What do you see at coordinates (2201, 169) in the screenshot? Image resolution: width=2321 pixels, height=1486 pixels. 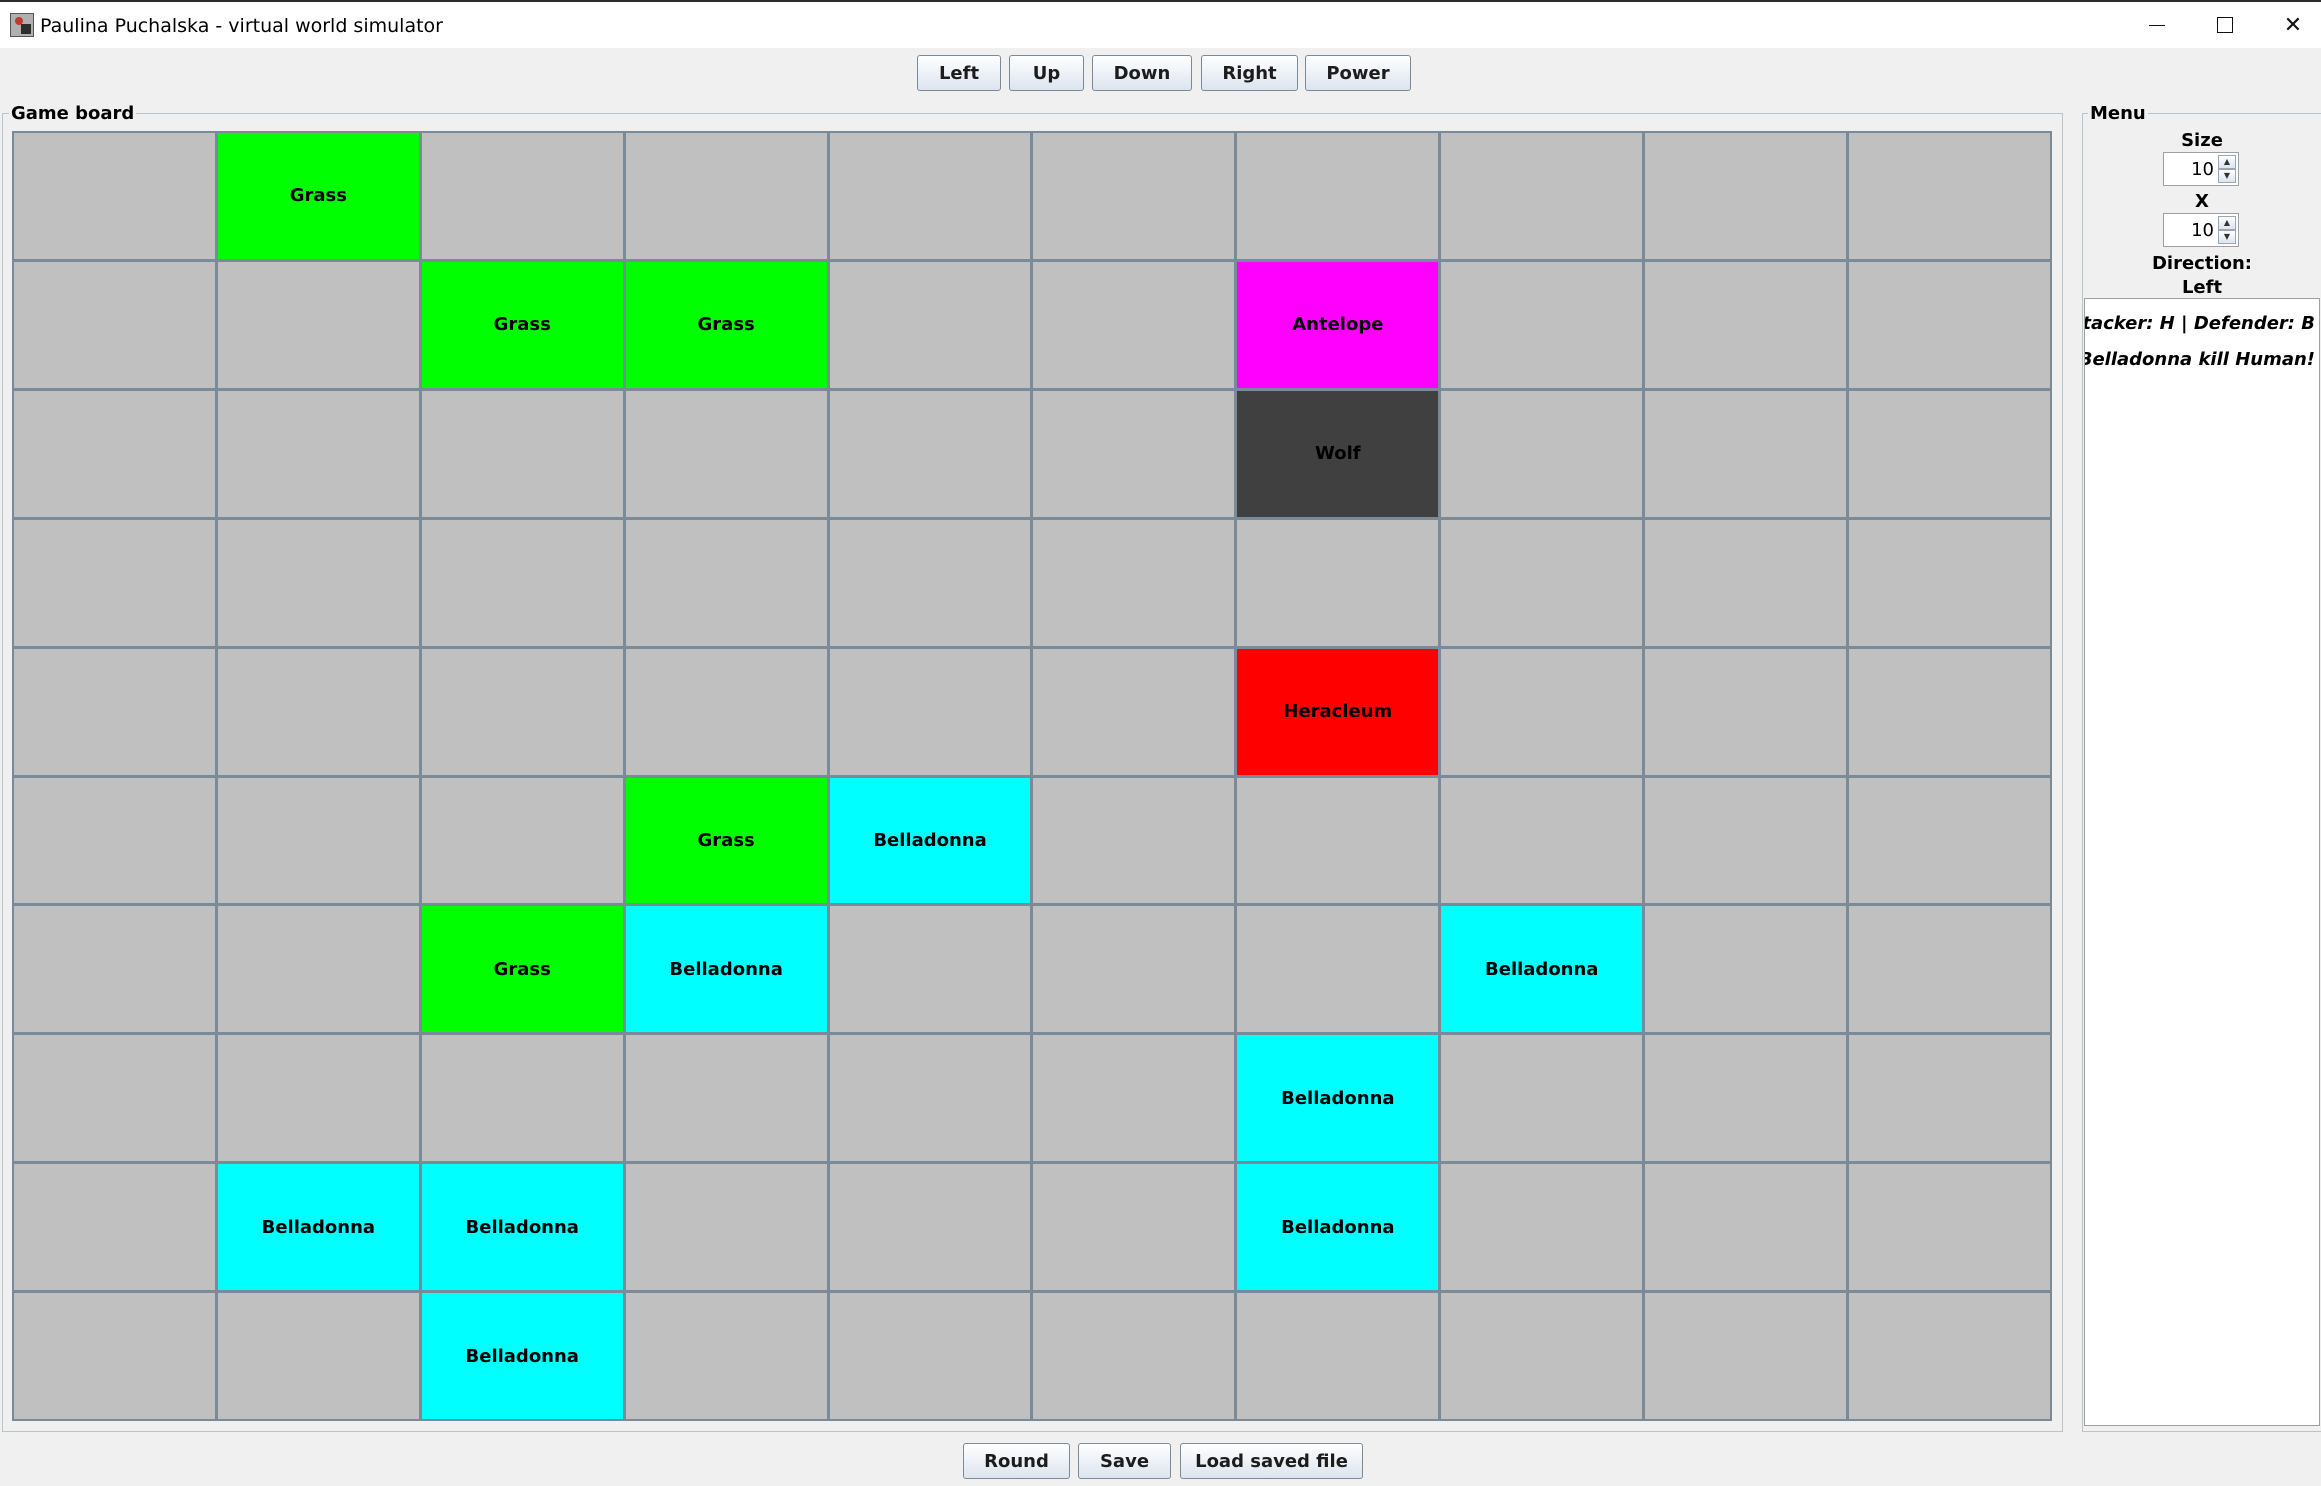 I see `size-width-spinner: 10 ▲ ▼` at bounding box center [2201, 169].